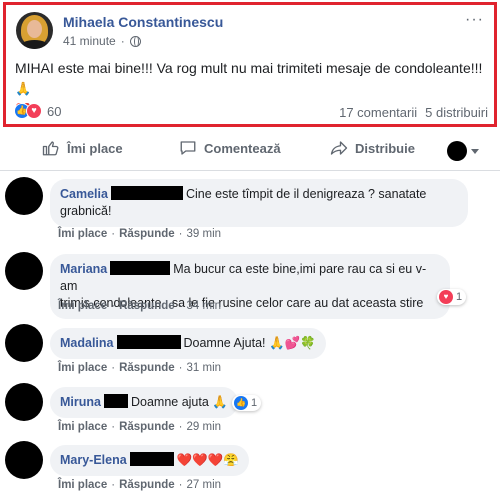  What do you see at coordinates (207, 460) in the screenshot?
I see `comment-emoji: ❤️❤️❤️😤` at bounding box center [207, 460].